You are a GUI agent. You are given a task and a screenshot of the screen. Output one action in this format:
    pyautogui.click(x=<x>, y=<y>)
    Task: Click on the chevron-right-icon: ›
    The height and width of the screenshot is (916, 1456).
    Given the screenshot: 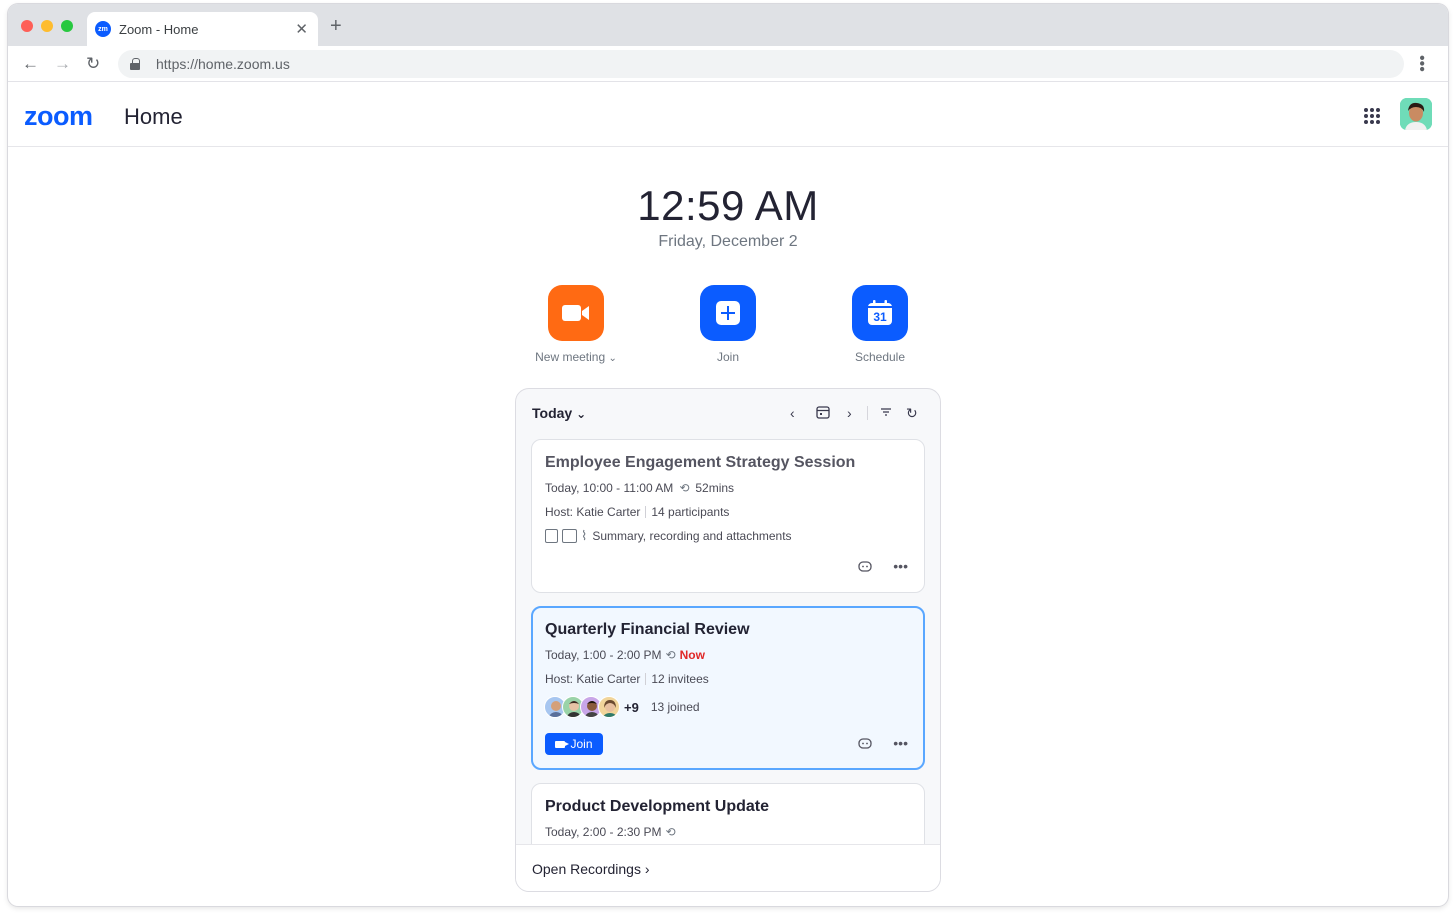 What is the action you would take?
    pyautogui.click(x=647, y=869)
    